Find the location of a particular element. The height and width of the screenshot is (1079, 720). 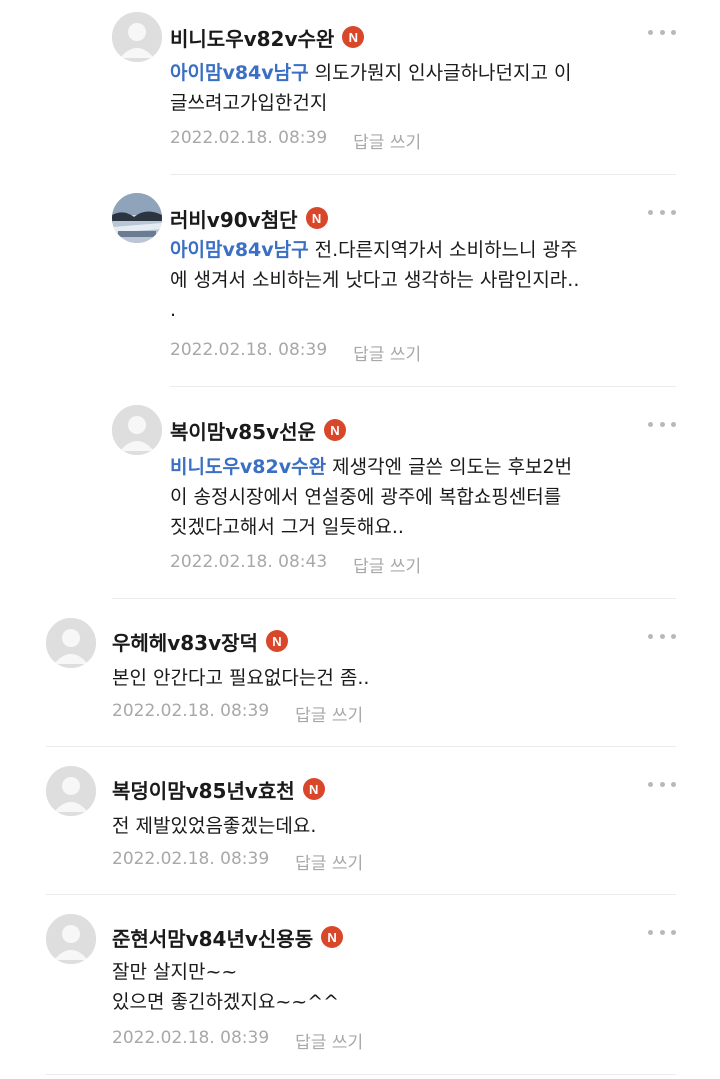

comment-text-line: 이 송정시장에서 연설중에 광주에 복합쇼핑센터를 is located at coordinates (366, 497).